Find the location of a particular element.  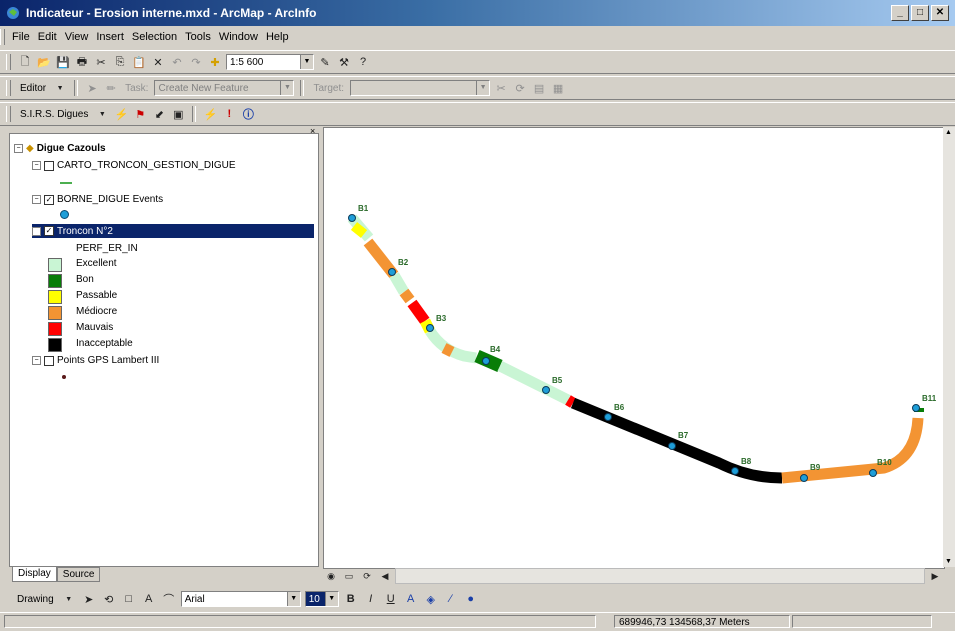

menu-insert: Insert is located at coordinates (110, 37).